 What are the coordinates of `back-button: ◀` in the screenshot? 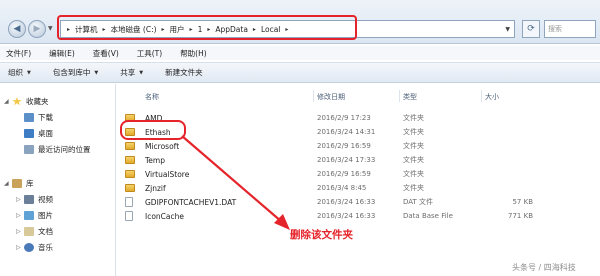 It's located at (17, 29).